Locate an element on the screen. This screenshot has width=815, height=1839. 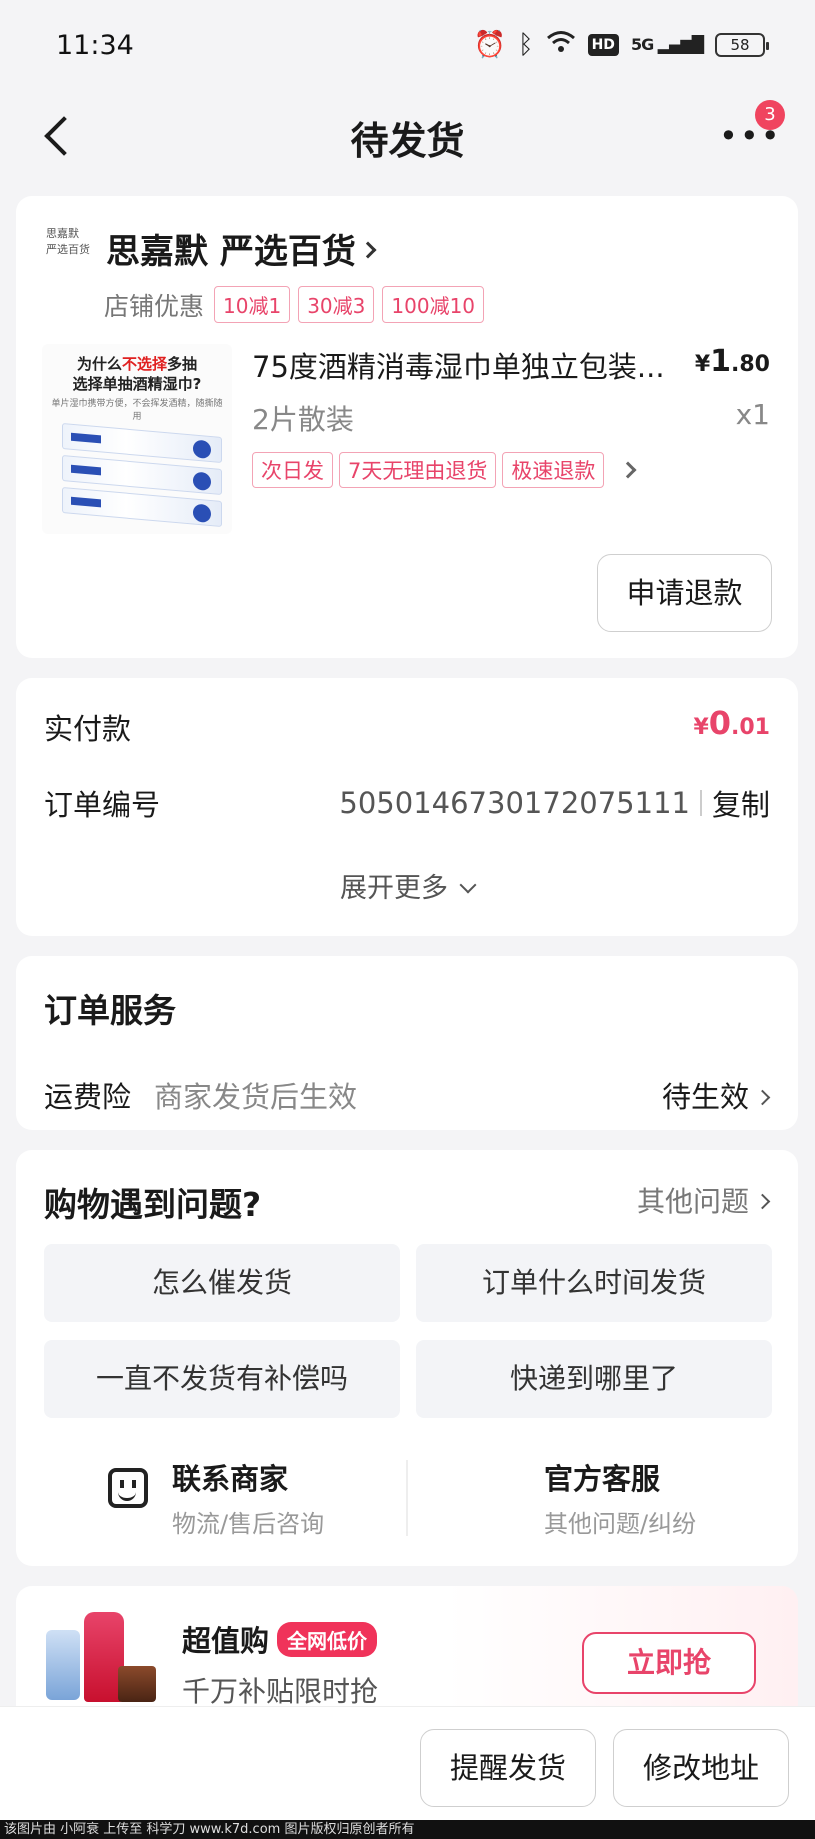
copy-button: 复制 is located at coordinates (741, 803).